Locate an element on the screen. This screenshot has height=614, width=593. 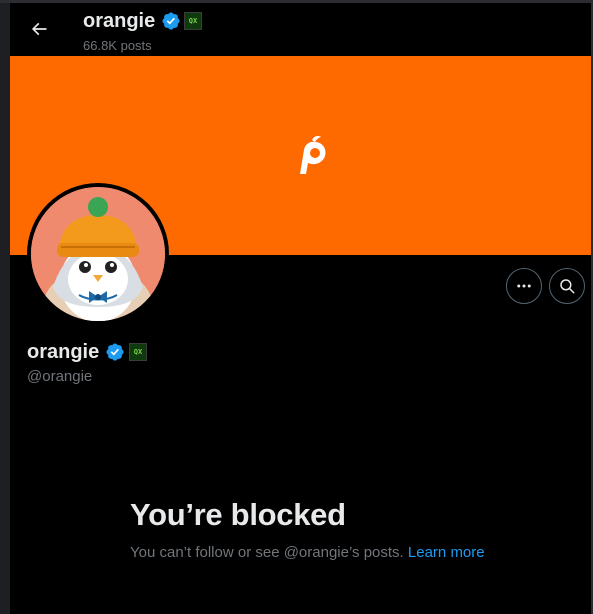
search-icon is located at coordinates (567, 286).